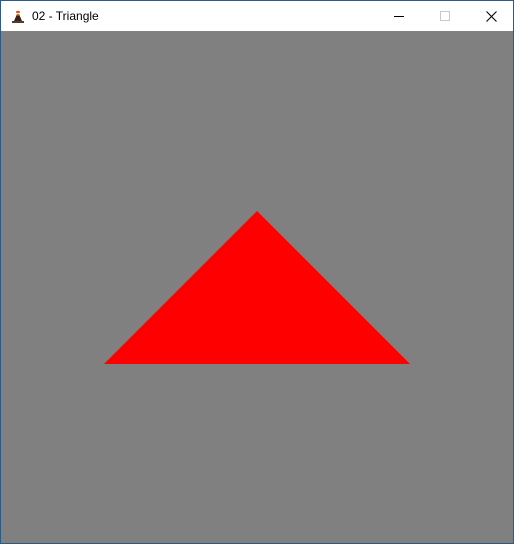 The height and width of the screenshot is (544, 514). I want to click on window-title: 02 - Triangle, so click(65, 16).